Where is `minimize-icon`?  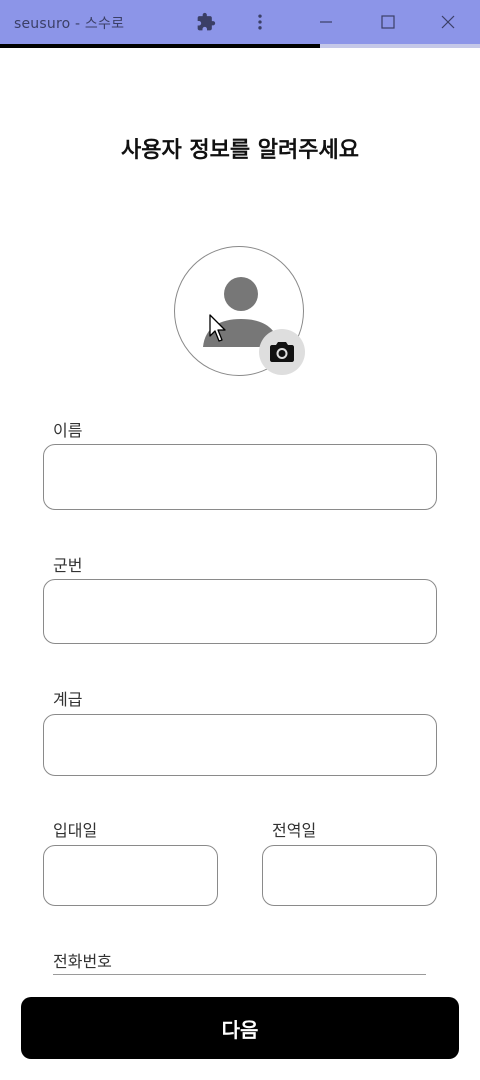 minimize-icon is located at coordinates (326, 22).